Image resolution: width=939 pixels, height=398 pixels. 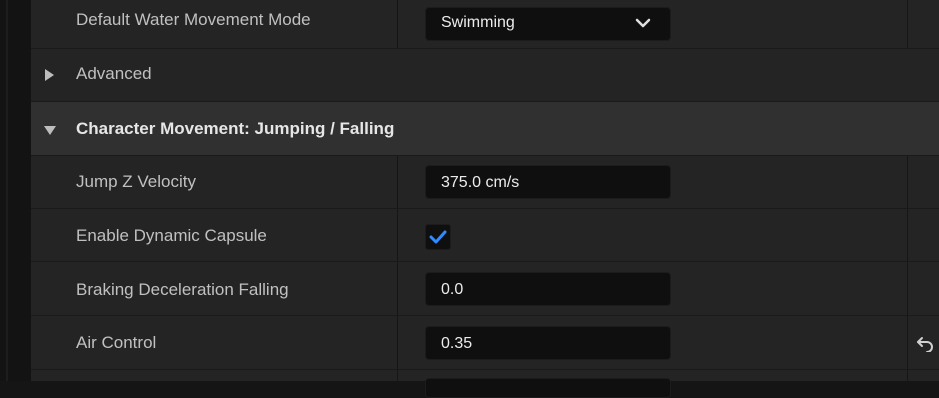 I want to click on property-label: Jump Z Velocity, so click(x=136, y=181).